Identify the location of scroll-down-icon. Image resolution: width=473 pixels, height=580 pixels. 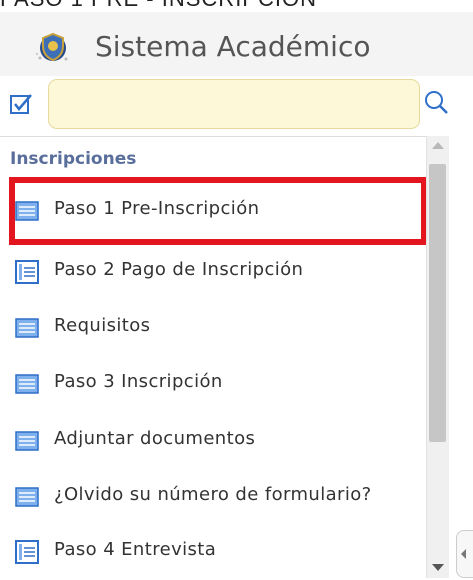
(438, 567).